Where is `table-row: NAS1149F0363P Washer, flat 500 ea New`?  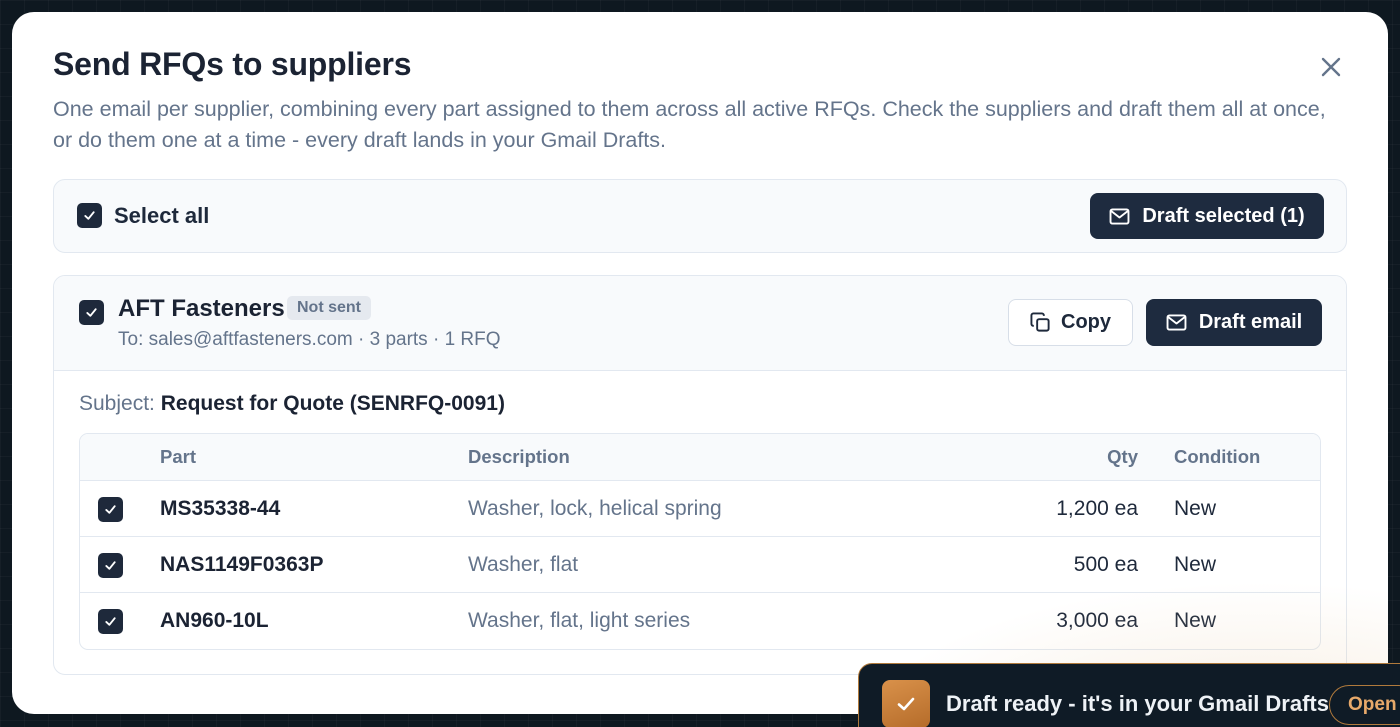 table-row: NAS1149F0363P Washer, flat 500 ea New is located at coordinates (700, 565).